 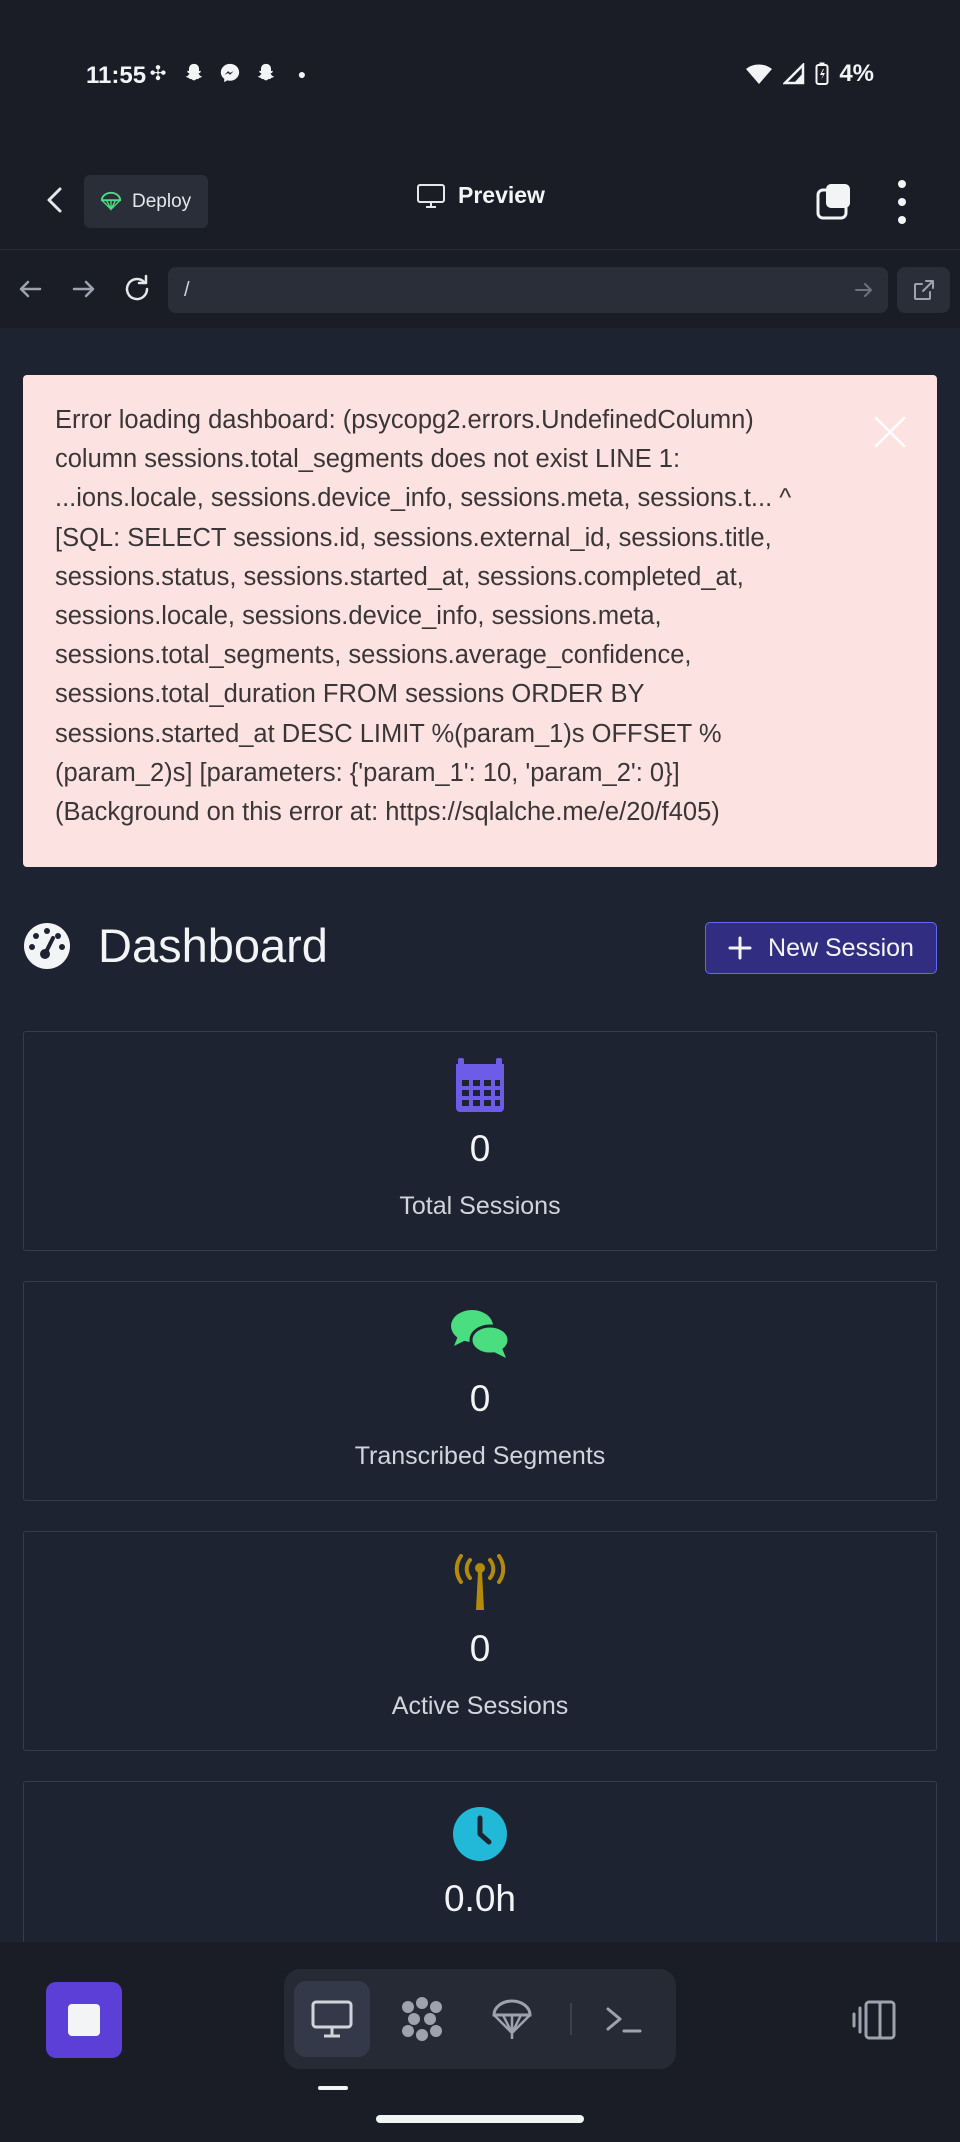 What do you see at coordinates (480, 1834) in the screenshot?
I see `clock-icon` at bounding box center [480, 1834].